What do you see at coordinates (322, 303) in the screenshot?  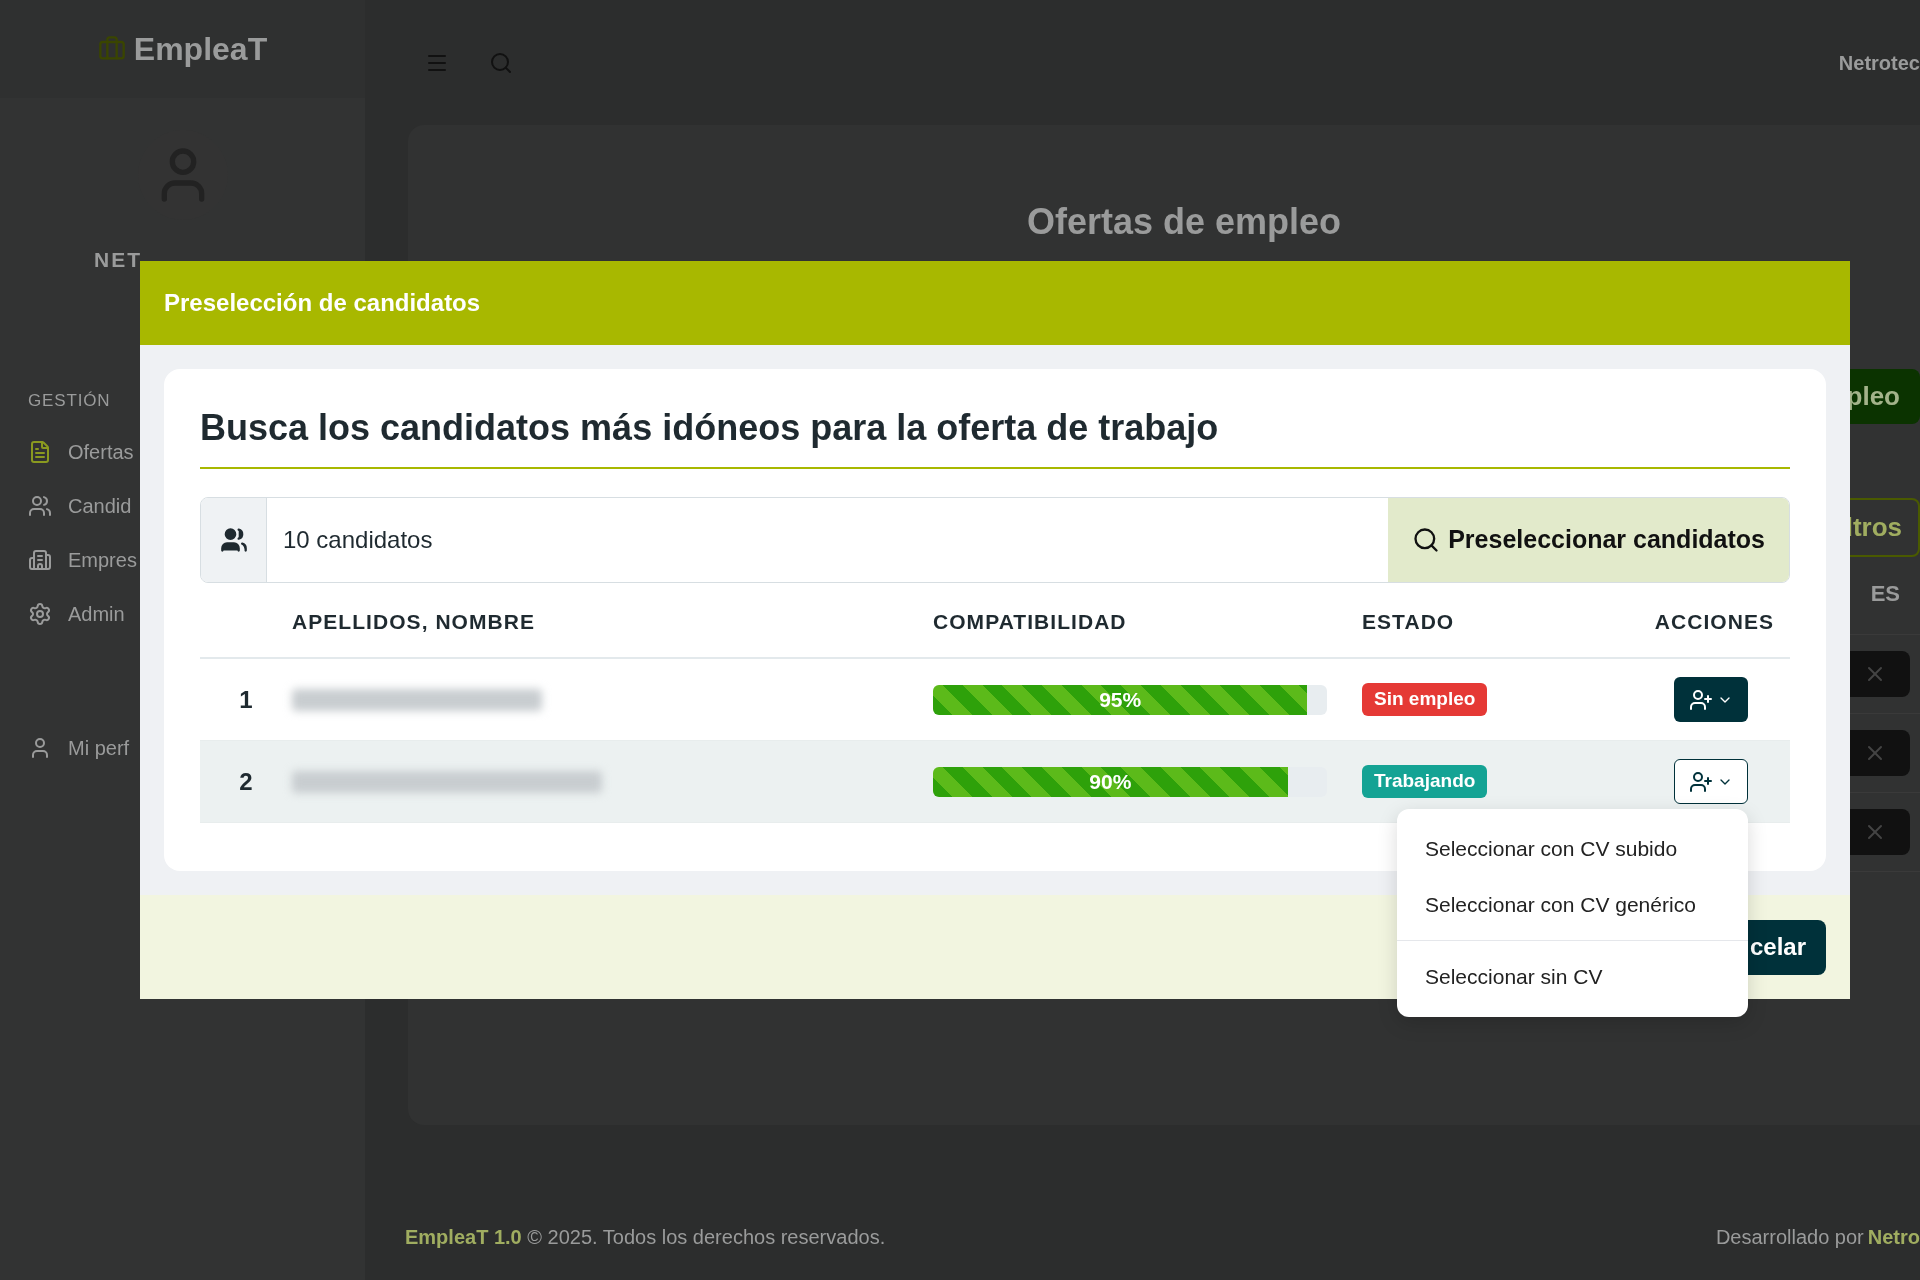 I see `modal-title: Preselección de candidatos` at bounding box center [322, 303].